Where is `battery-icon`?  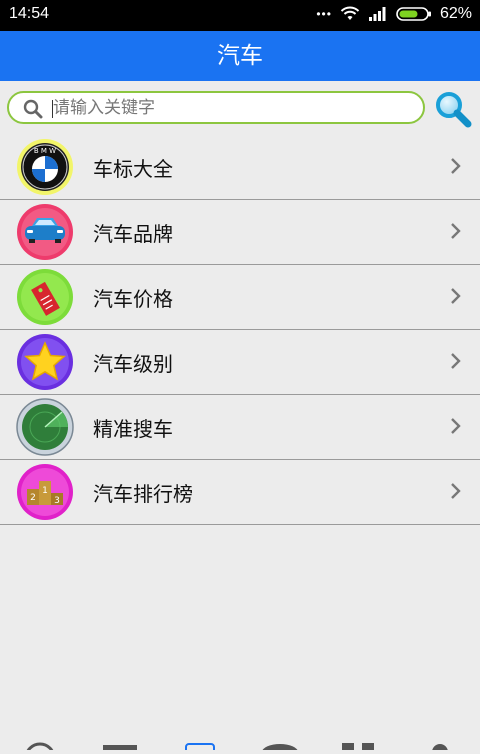
battery-icon is located at coordinates (413, 14).